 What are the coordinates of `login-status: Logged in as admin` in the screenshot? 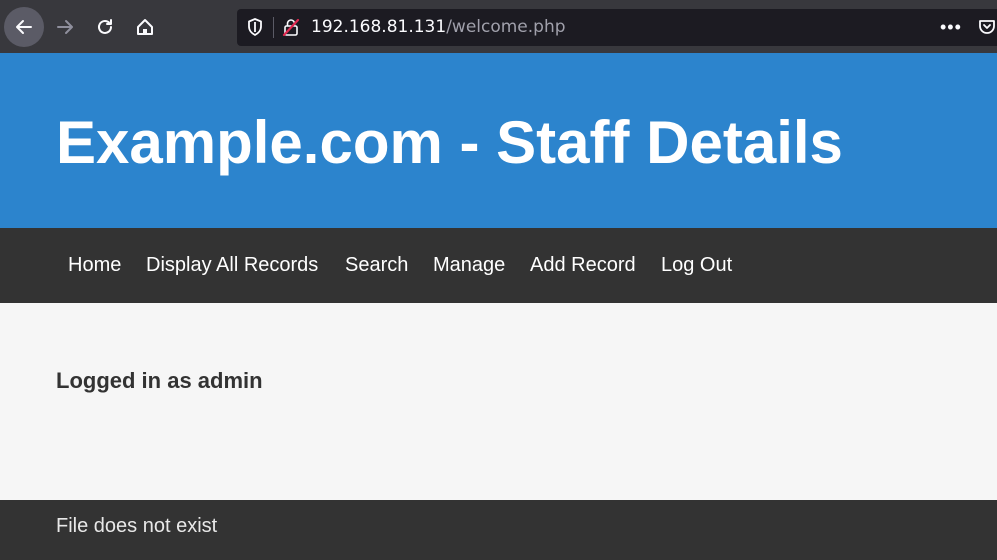 It's located at (159, 380).